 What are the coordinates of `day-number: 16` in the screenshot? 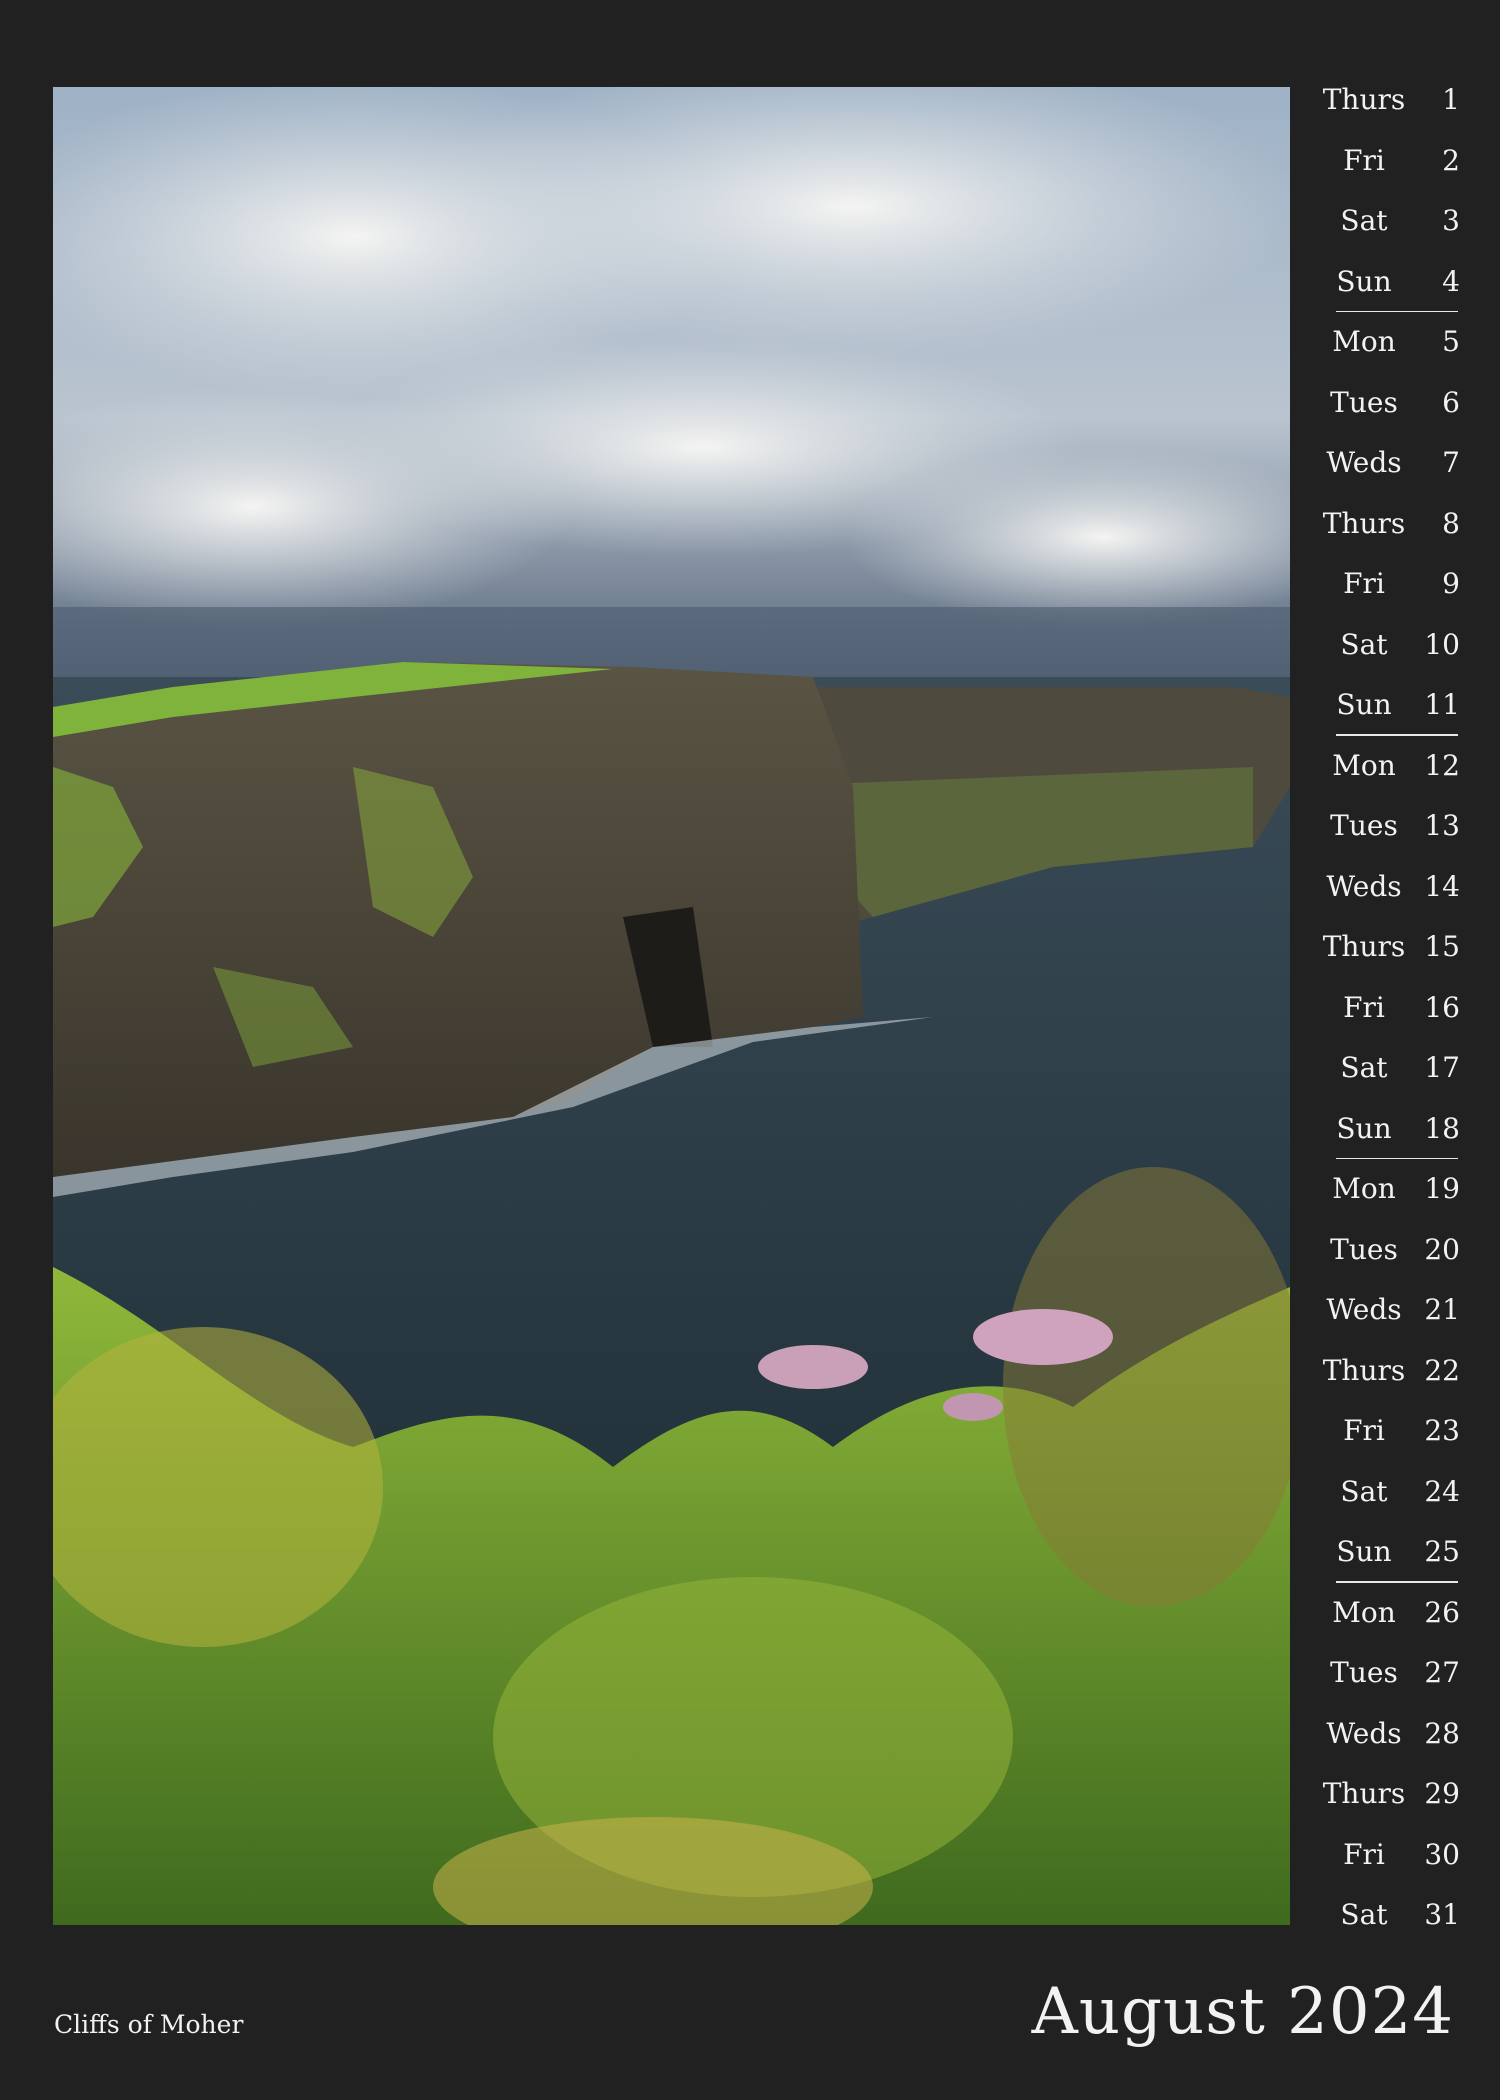 It's located at (1442, 1007).